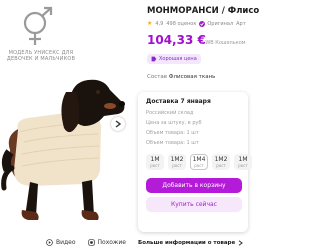 This screenshot has width=320, height=250. What do you see at coordinates (41, 56) in the screenshot?
I see `model-note: МОДЕЛЬ УНИСЕКС ДЛЯ ДЕВОЧЕК И МАЛЬЧИКОВ` at bounding box center [41, 56].